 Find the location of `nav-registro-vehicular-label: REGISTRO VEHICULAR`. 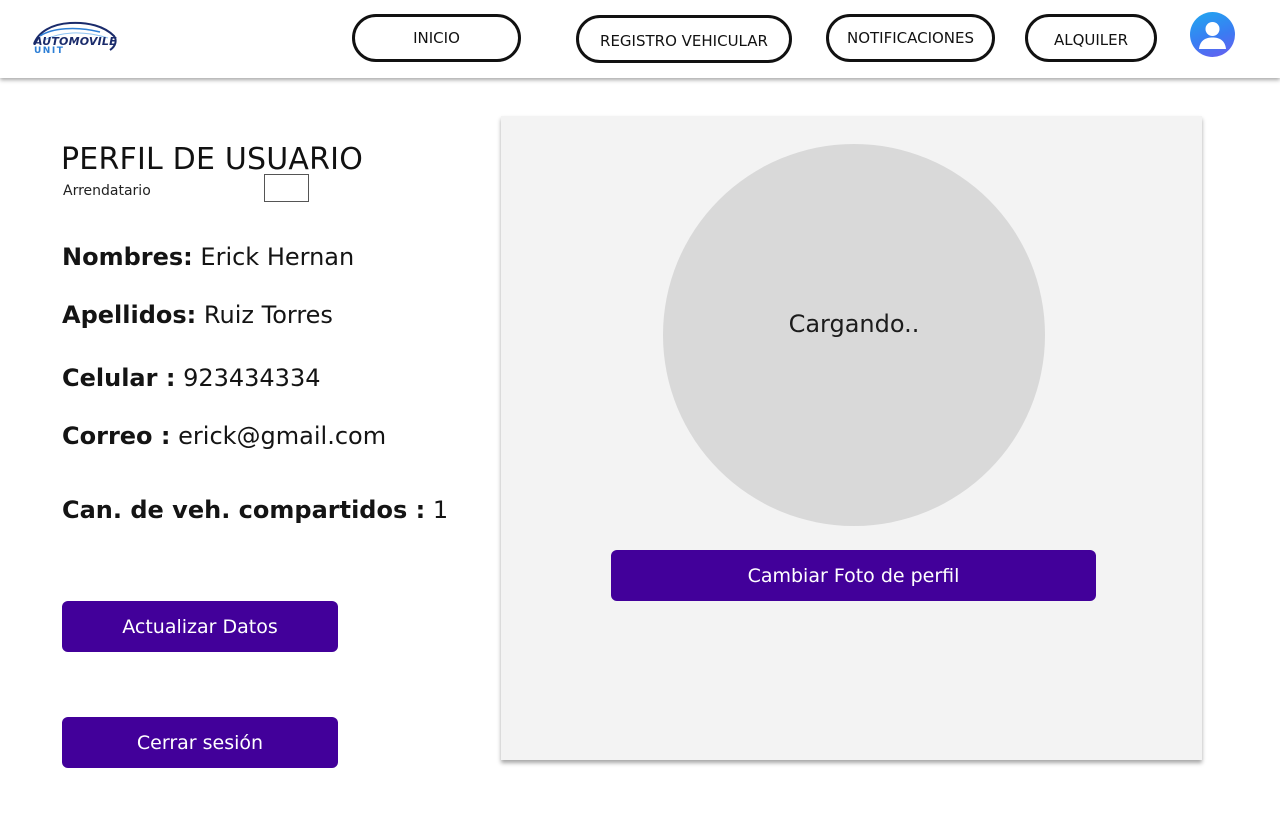

nav-registro-vehicular-label: REGISTRO VEHICULAR is located at coordinates (684, 41).